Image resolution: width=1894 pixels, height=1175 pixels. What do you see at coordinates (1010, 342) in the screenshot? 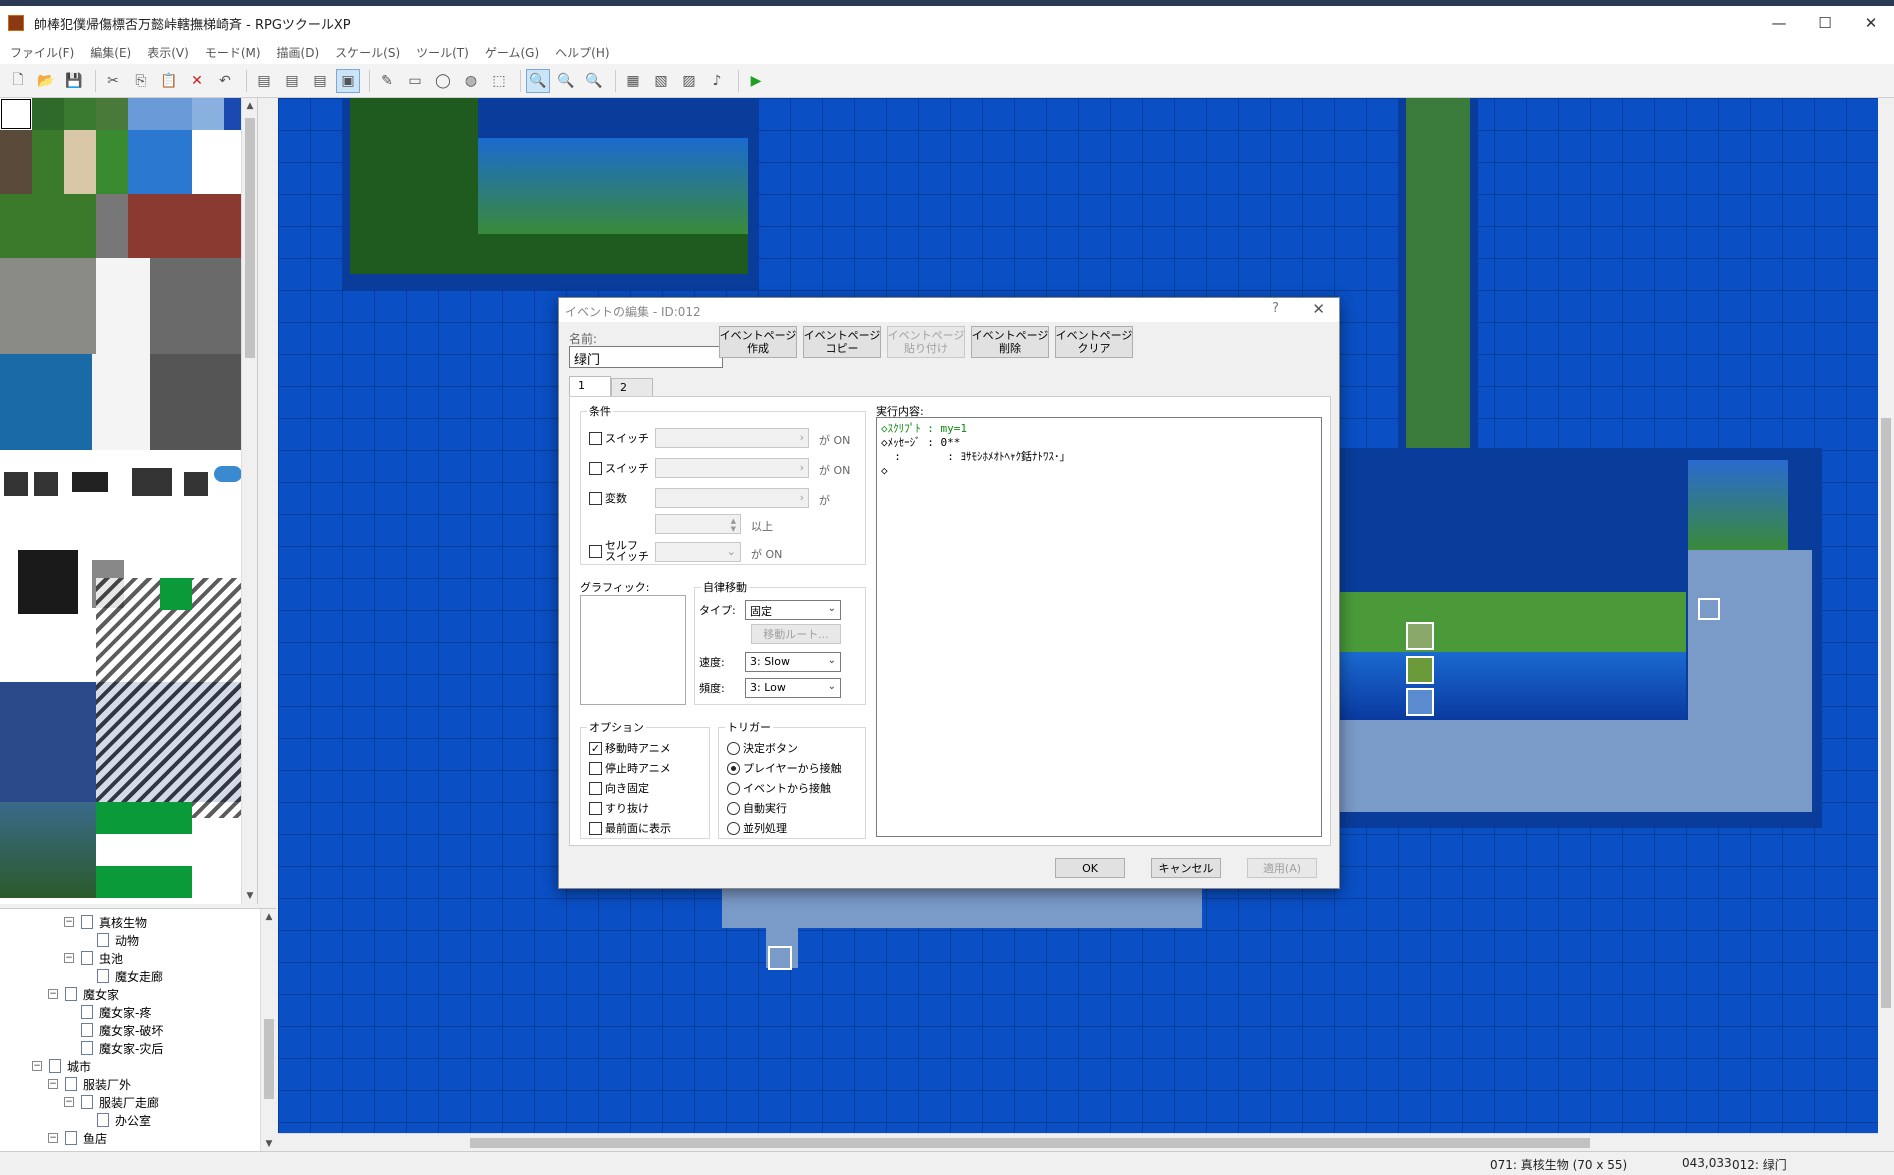
I see `delete-page-button: イベントページ 削除` at bounding box center [1010, 342].